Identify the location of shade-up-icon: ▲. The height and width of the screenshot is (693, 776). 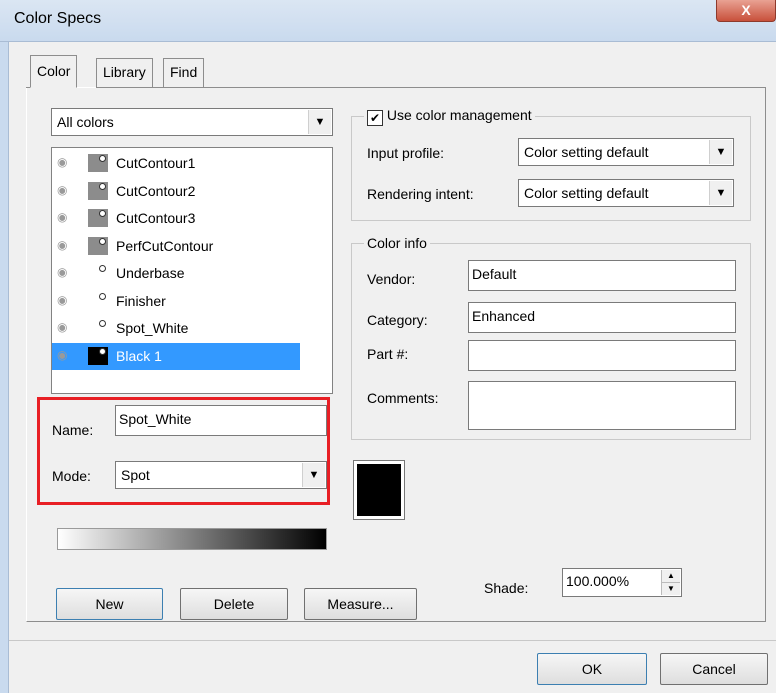
(671, 576).